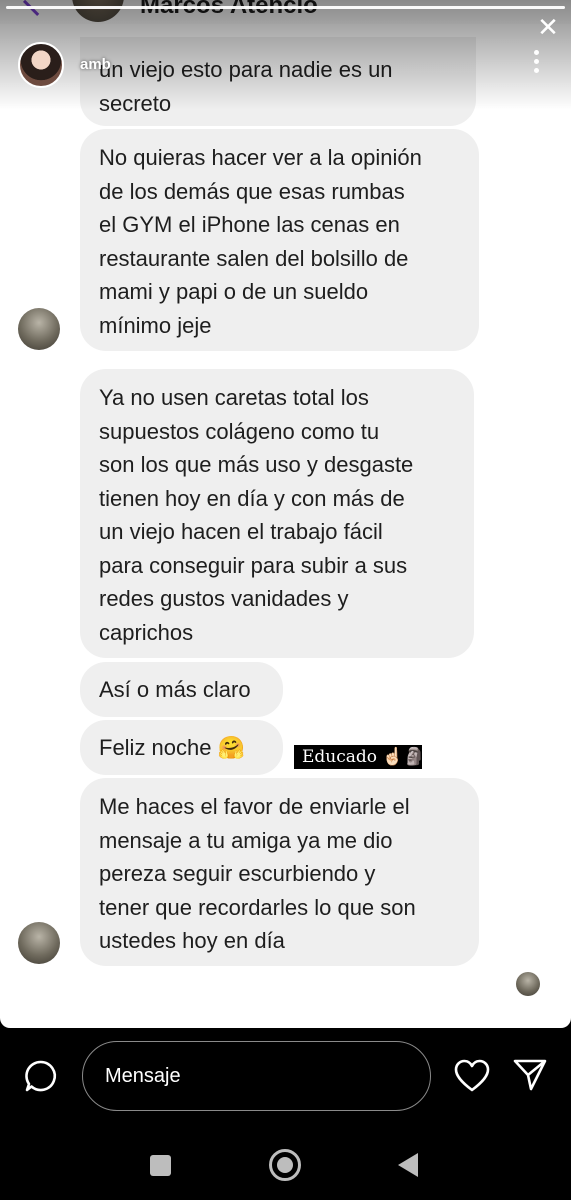 The width and height of the screenshot is (571, 1200). I want to click on story-progress-bar, so click(285, 7).